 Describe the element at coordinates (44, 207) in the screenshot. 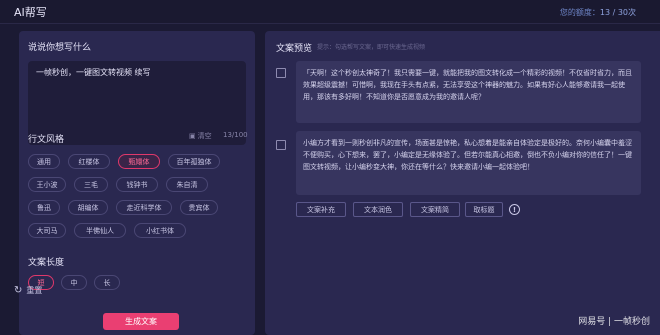

I see `style-chip: 鲁迅` at that location.